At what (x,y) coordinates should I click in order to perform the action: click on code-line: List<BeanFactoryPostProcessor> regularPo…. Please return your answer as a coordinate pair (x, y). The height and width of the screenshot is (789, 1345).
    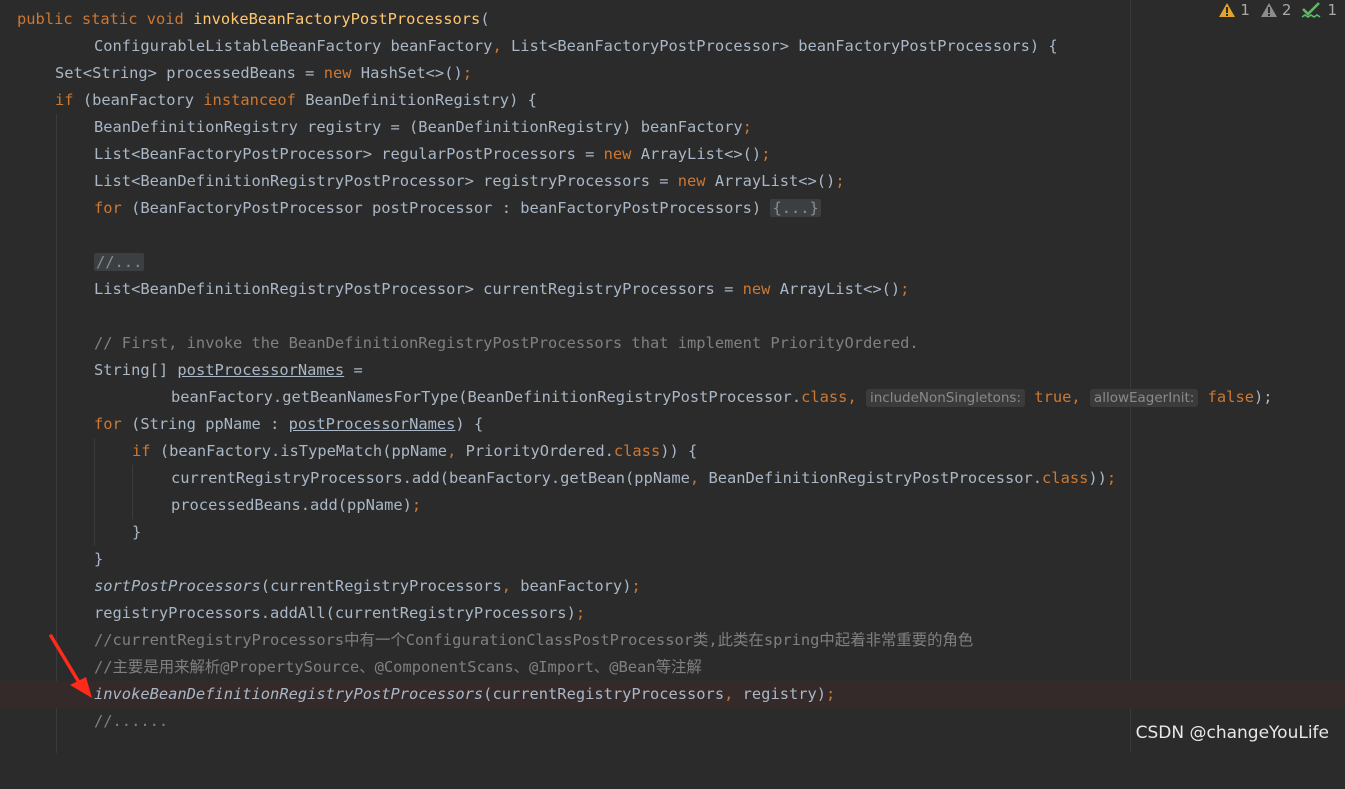
    Looking at the image, I should click on (672, 154).